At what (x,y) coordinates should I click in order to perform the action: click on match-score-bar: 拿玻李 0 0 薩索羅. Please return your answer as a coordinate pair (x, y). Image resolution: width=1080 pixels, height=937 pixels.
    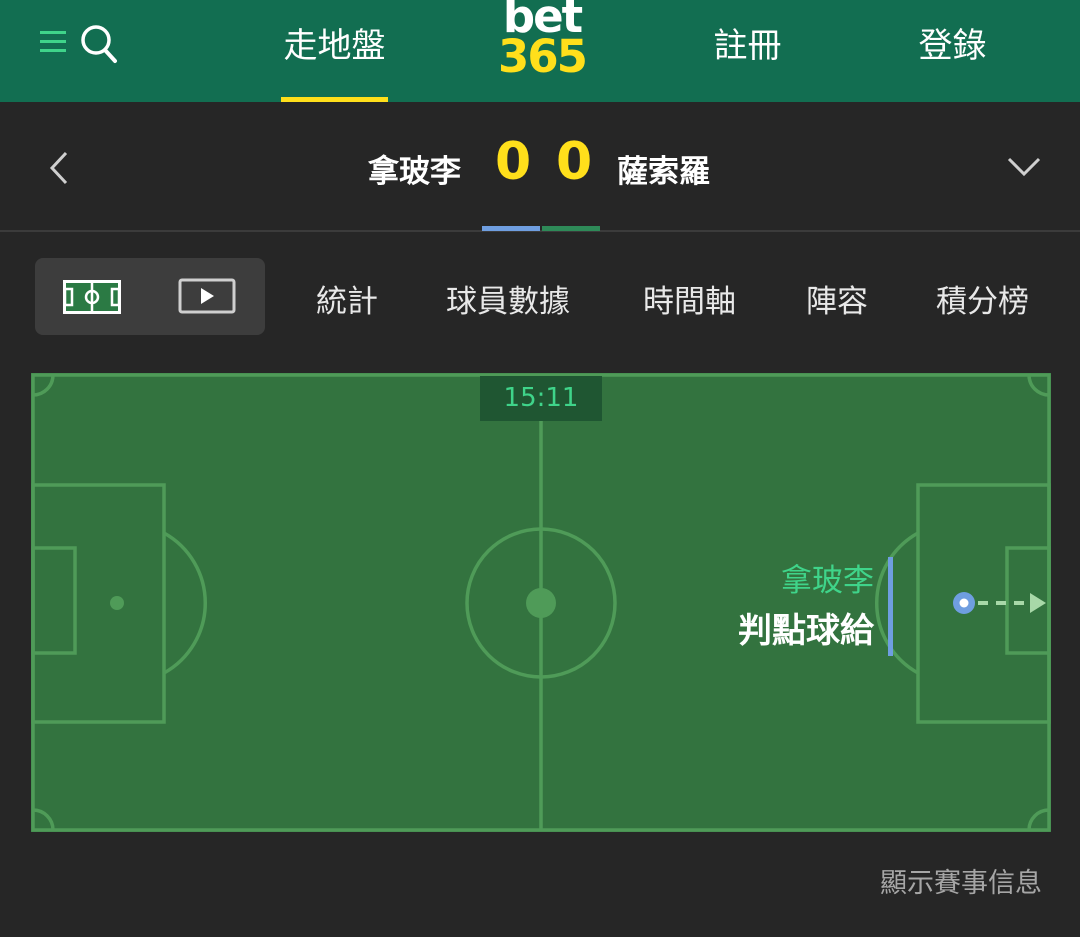
    Looking at the image, I should click on (540, 167).